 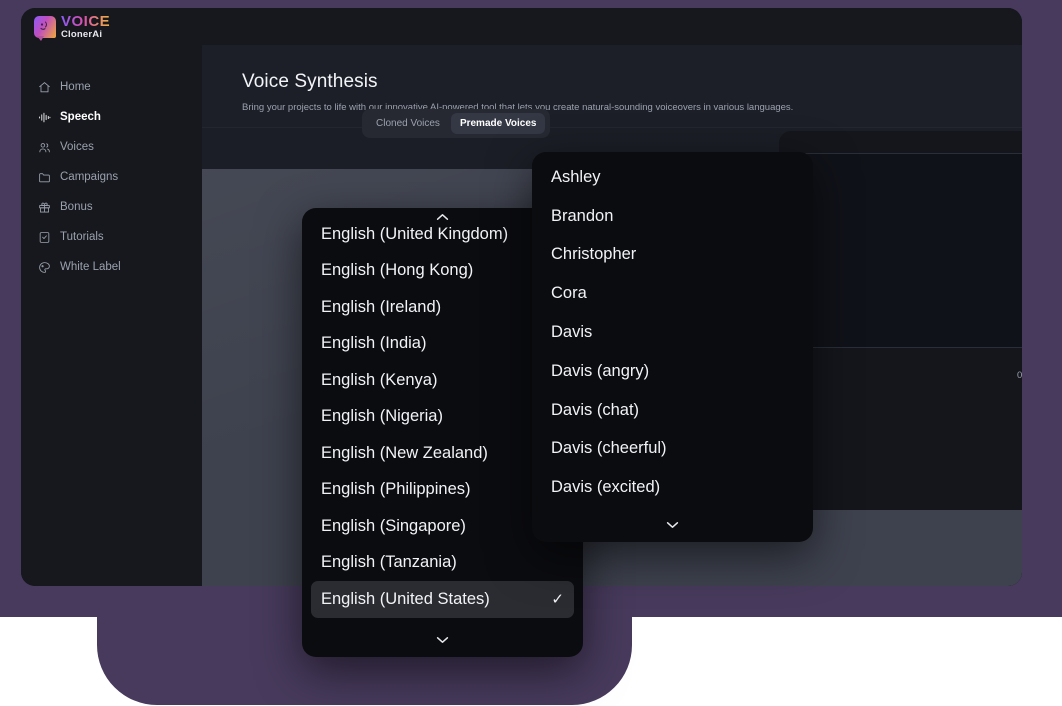 I want to click on language-option-label: English (New Zealand), so click(x=404, y=452).